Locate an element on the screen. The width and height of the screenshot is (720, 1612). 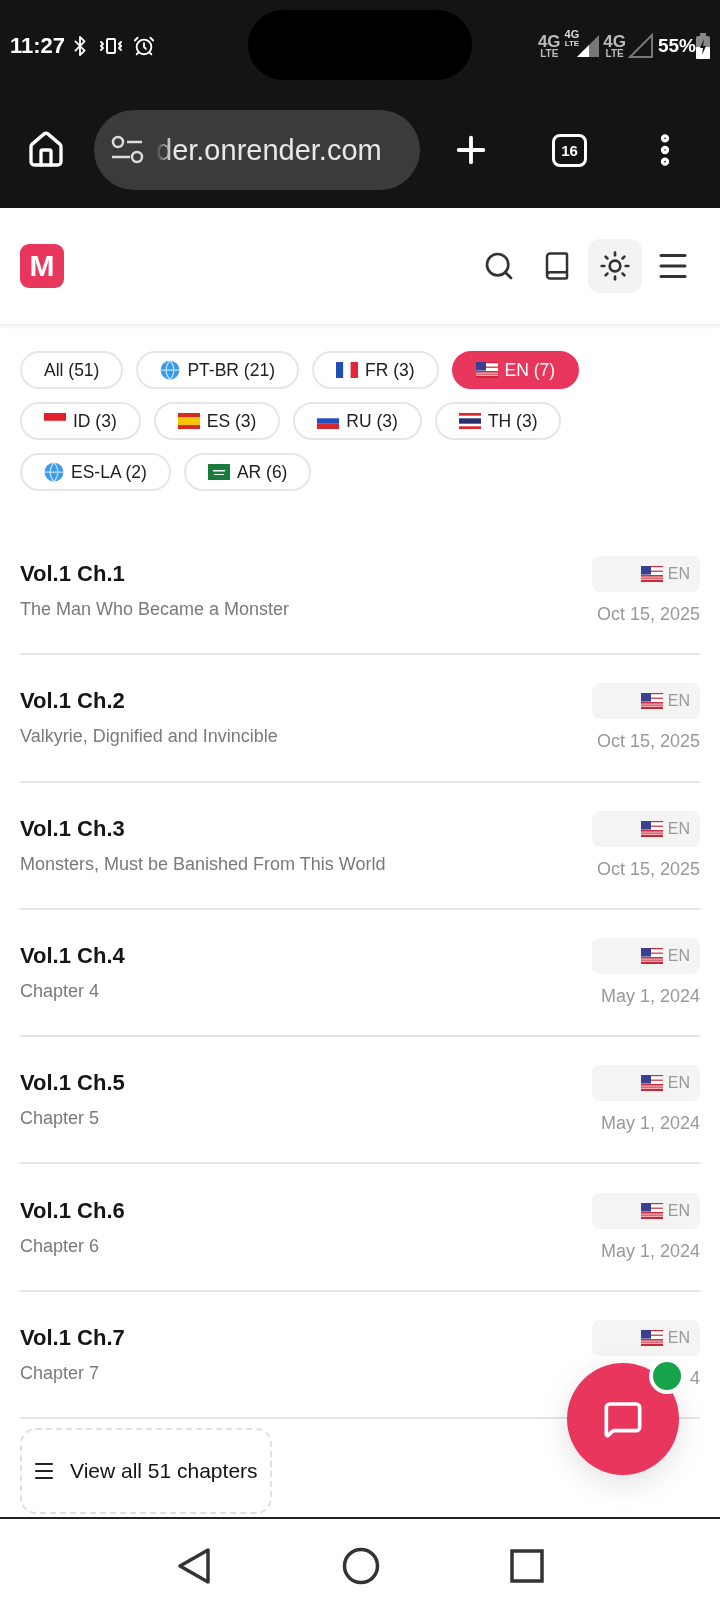
language-filter-chip: ES-LA (2) is located at coordinates (95, 472).